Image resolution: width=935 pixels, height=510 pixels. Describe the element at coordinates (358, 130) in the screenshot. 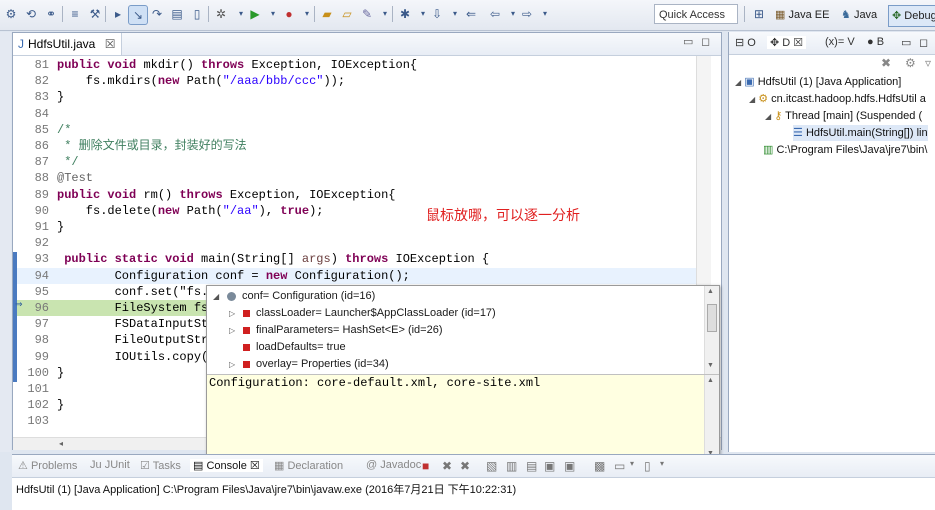

I see `code-line: 85 /*` at that location.